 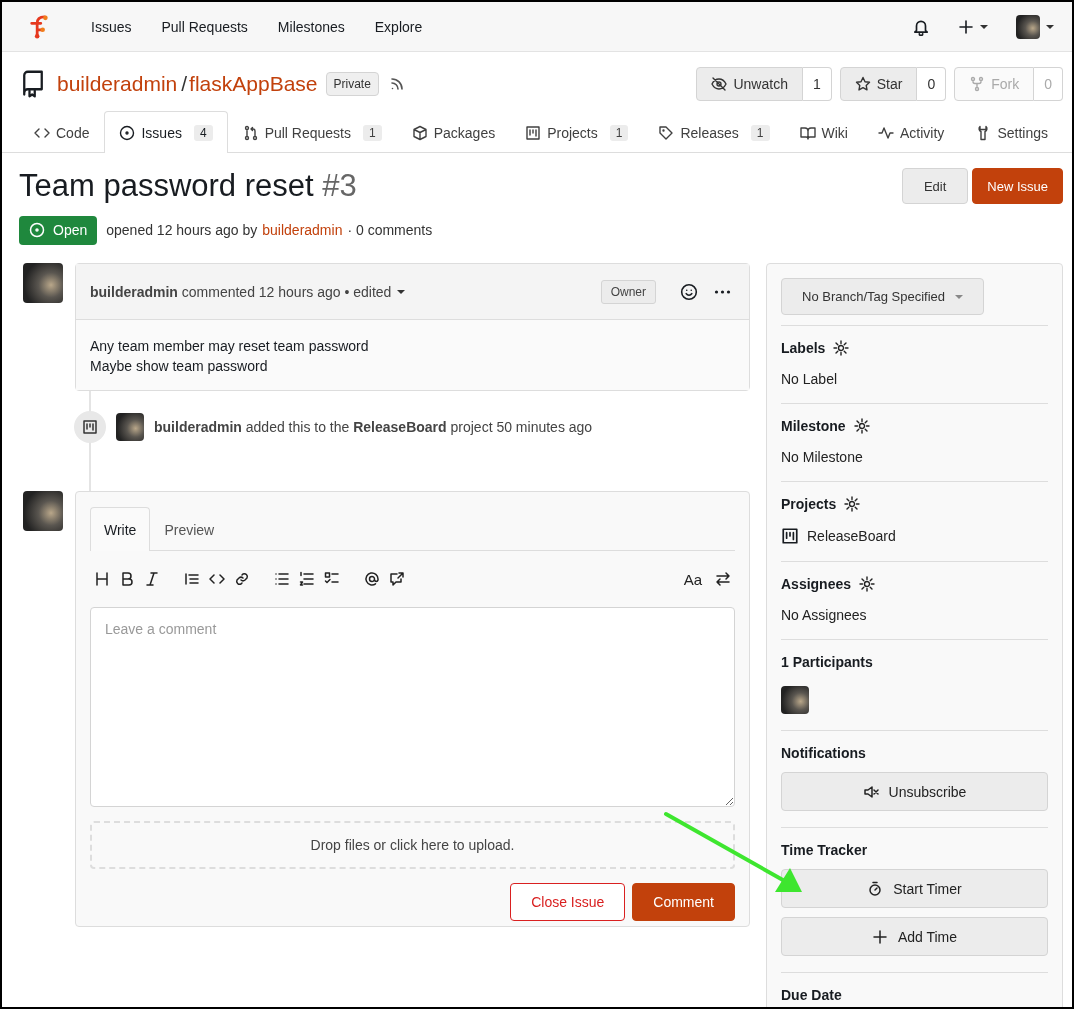 I want to click on editor-tab: Write, so click(x=120, y=529).